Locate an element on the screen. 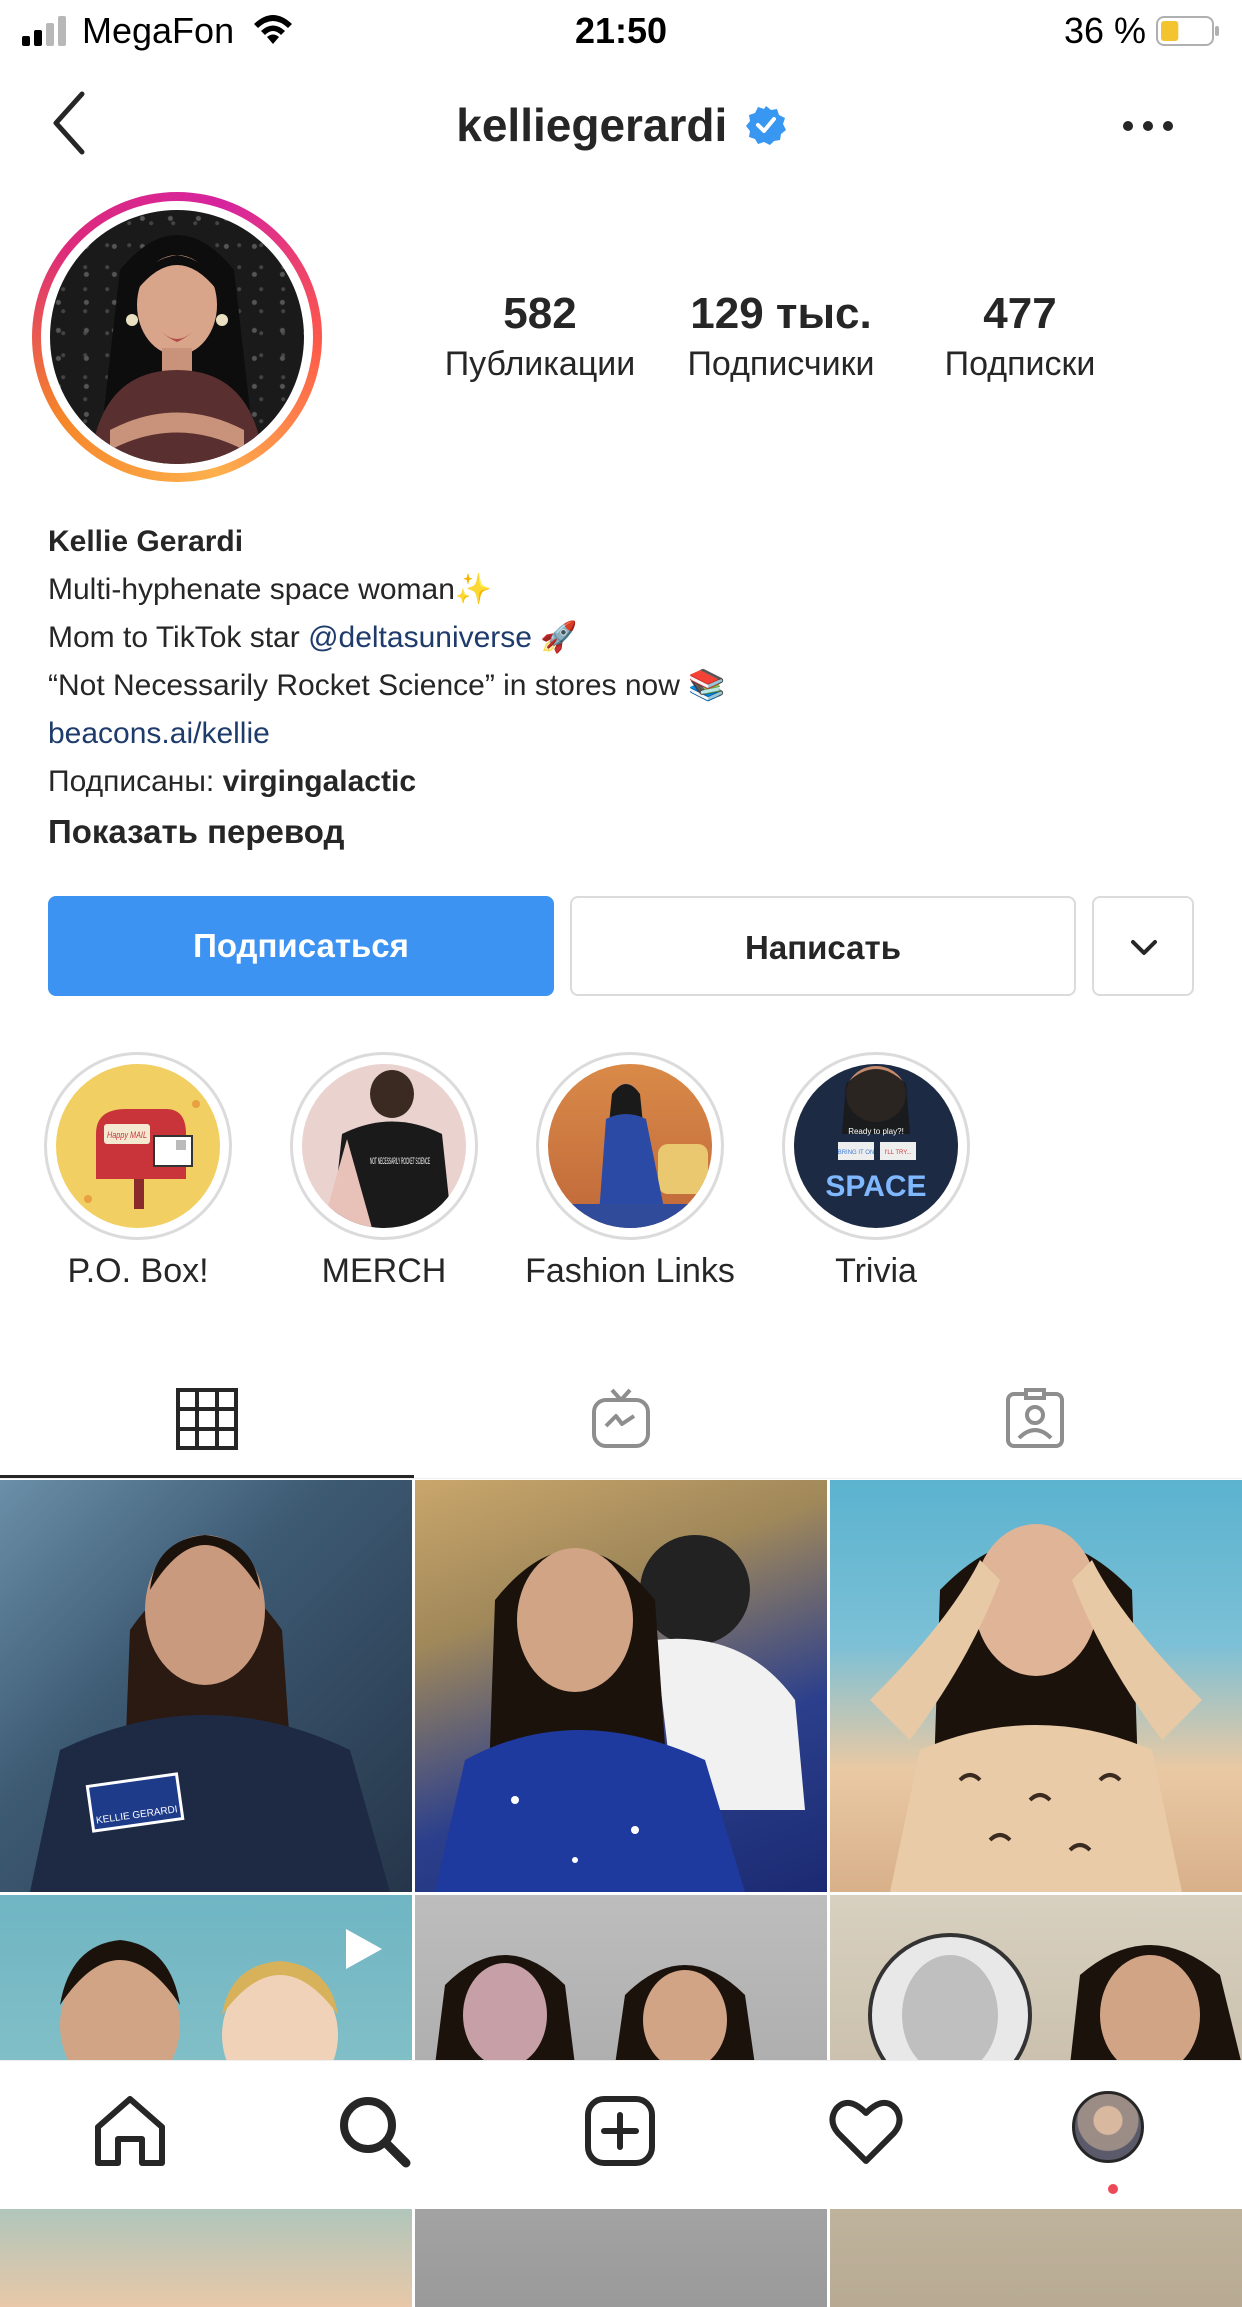  post-thumbnail: KELLIE GERARDI is located at coordinates (206, 1686).